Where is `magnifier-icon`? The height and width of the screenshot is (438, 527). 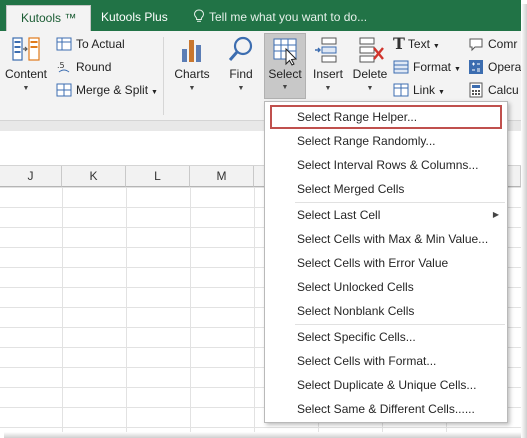 magnifier-icon is located at coordinates (240, 48).